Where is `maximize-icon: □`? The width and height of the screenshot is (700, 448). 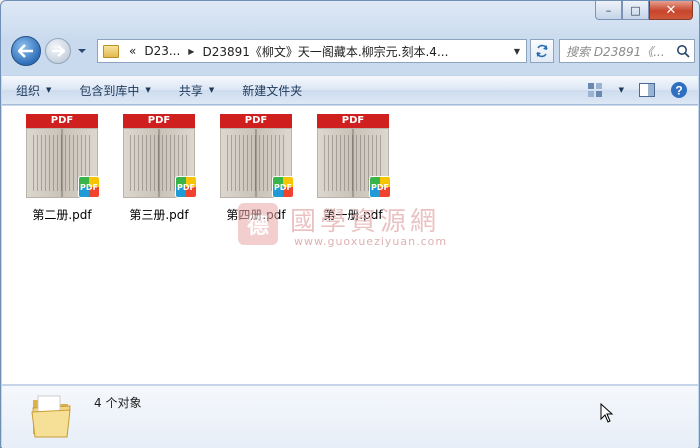 maximize-icon: □ is located at coordinates (635, 10).